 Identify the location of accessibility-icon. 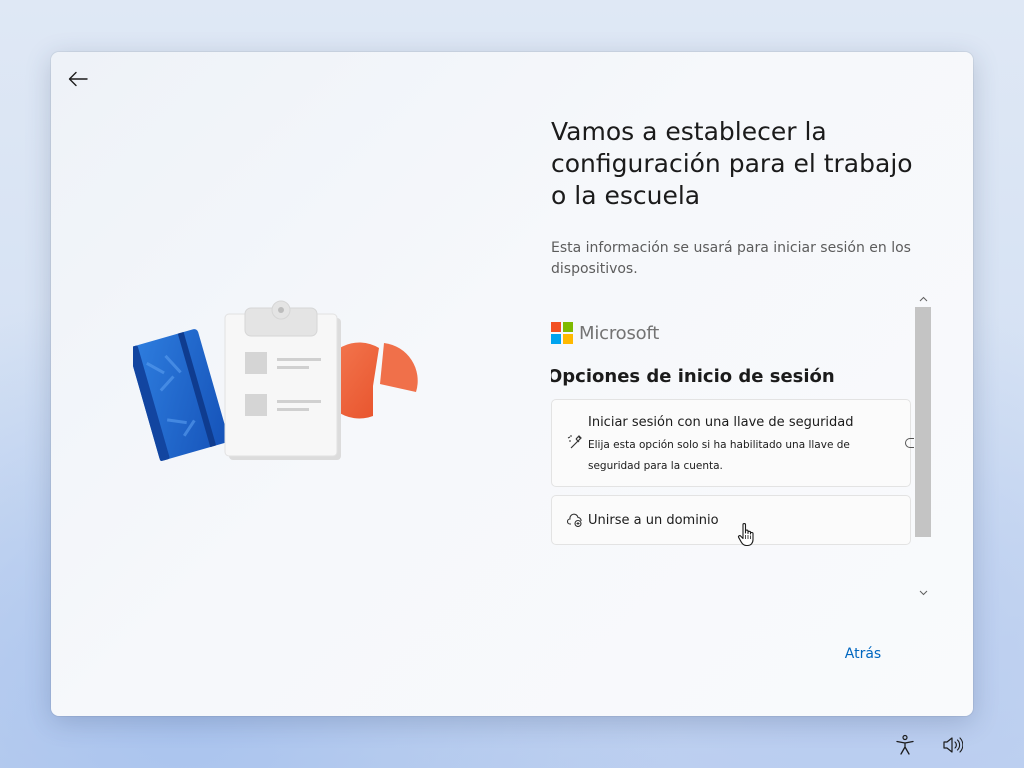
(905, 745).